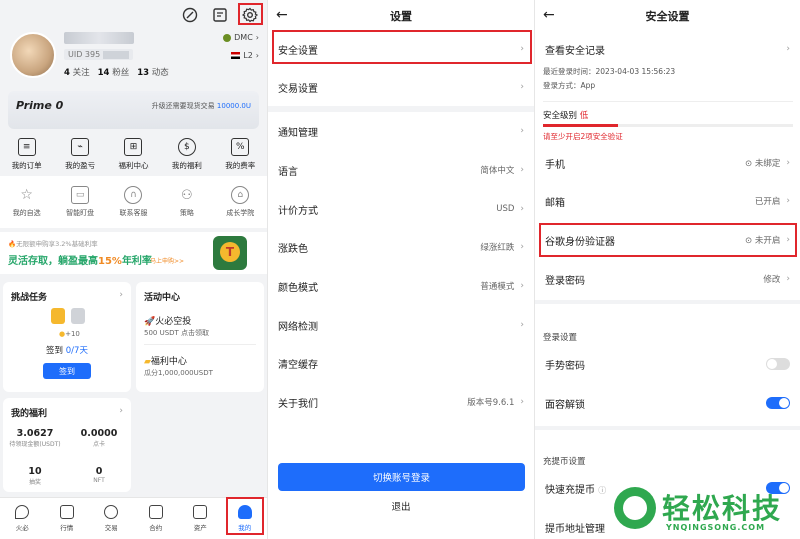 This screenshot has width=800, height=539. I want to click on posts-stat: 13 动态, so click(153, 72).